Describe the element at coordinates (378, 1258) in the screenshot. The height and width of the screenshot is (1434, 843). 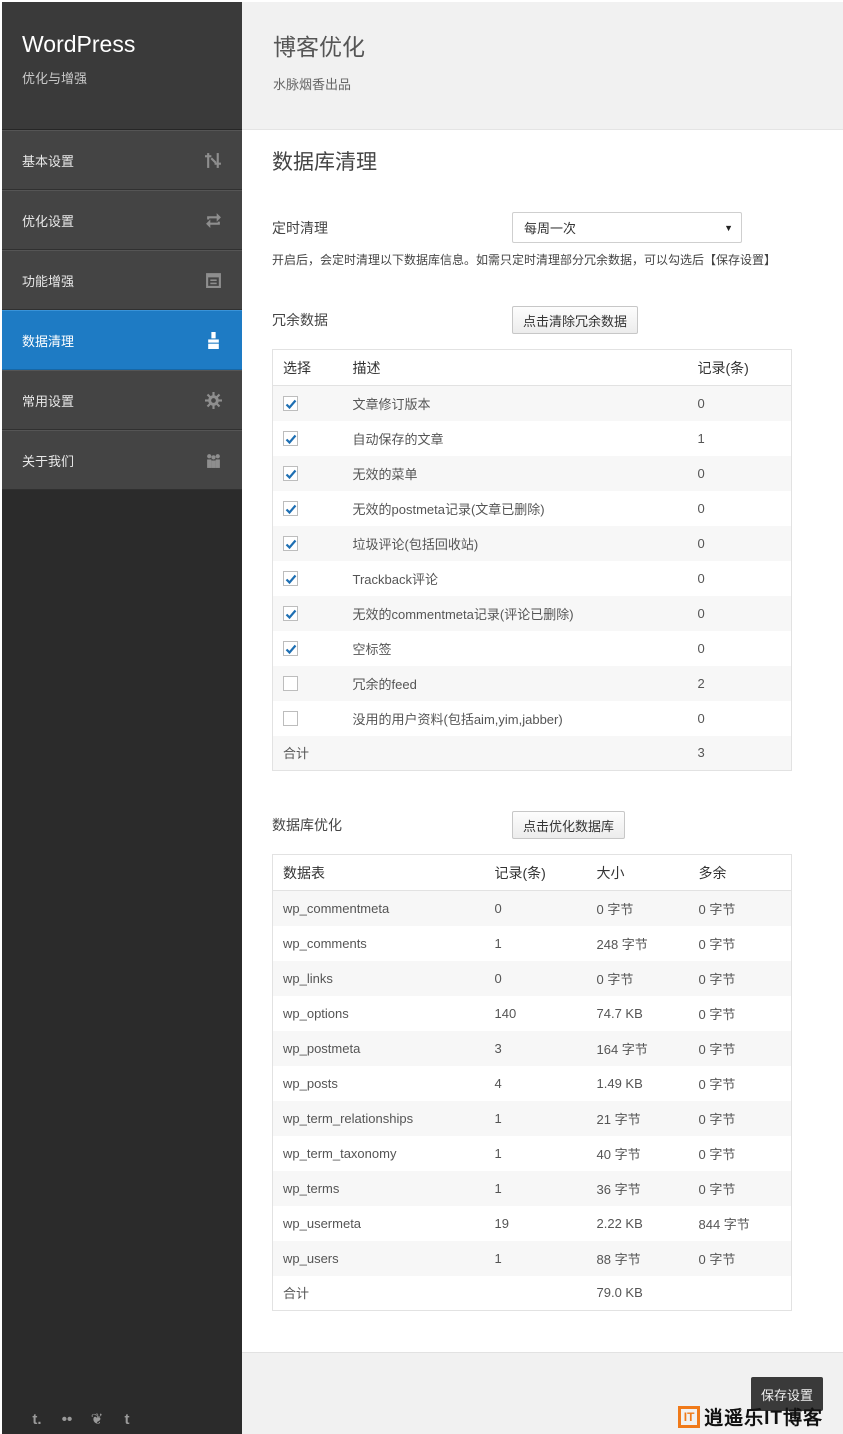
I see `table-name-cell: wp_users` at that location.